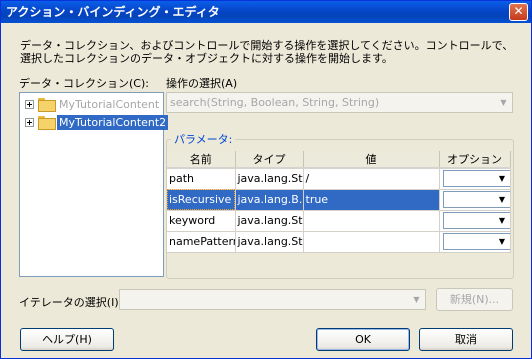 This screenshot has height=359, width=532. I want to click on column-header-value: 値, so click(371, 160).